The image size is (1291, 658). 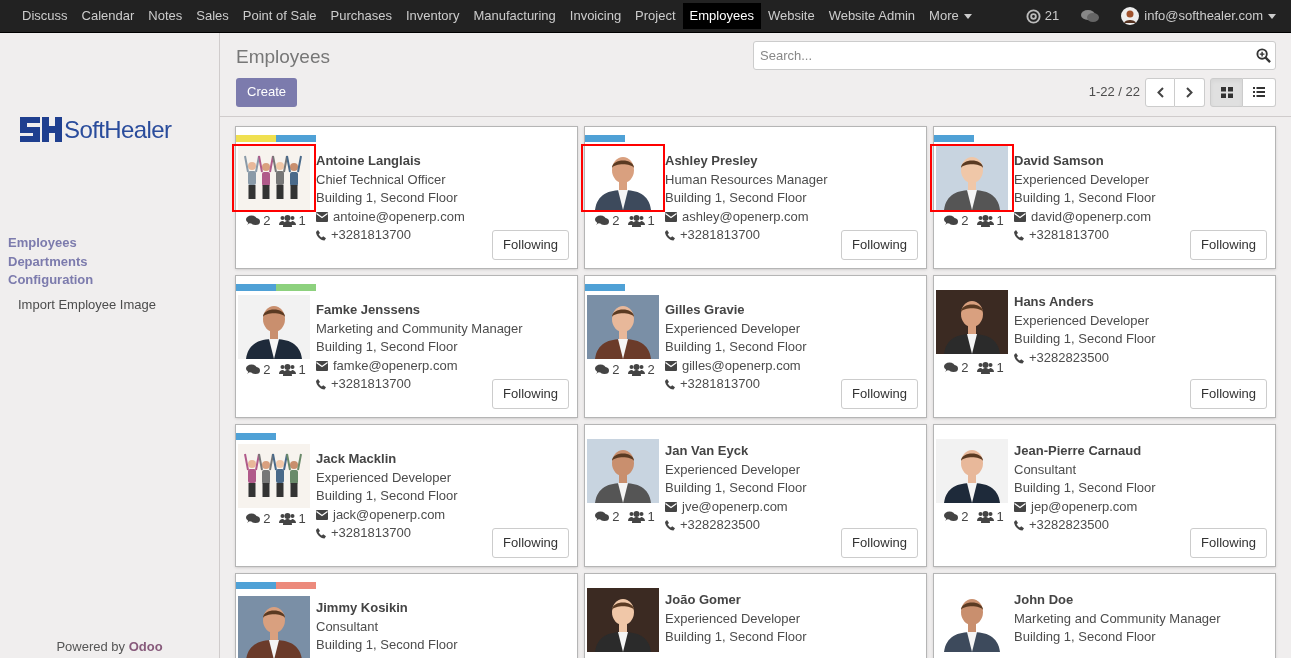 I want to click on menu-tab: Discuss, so click(x=45, y=16).